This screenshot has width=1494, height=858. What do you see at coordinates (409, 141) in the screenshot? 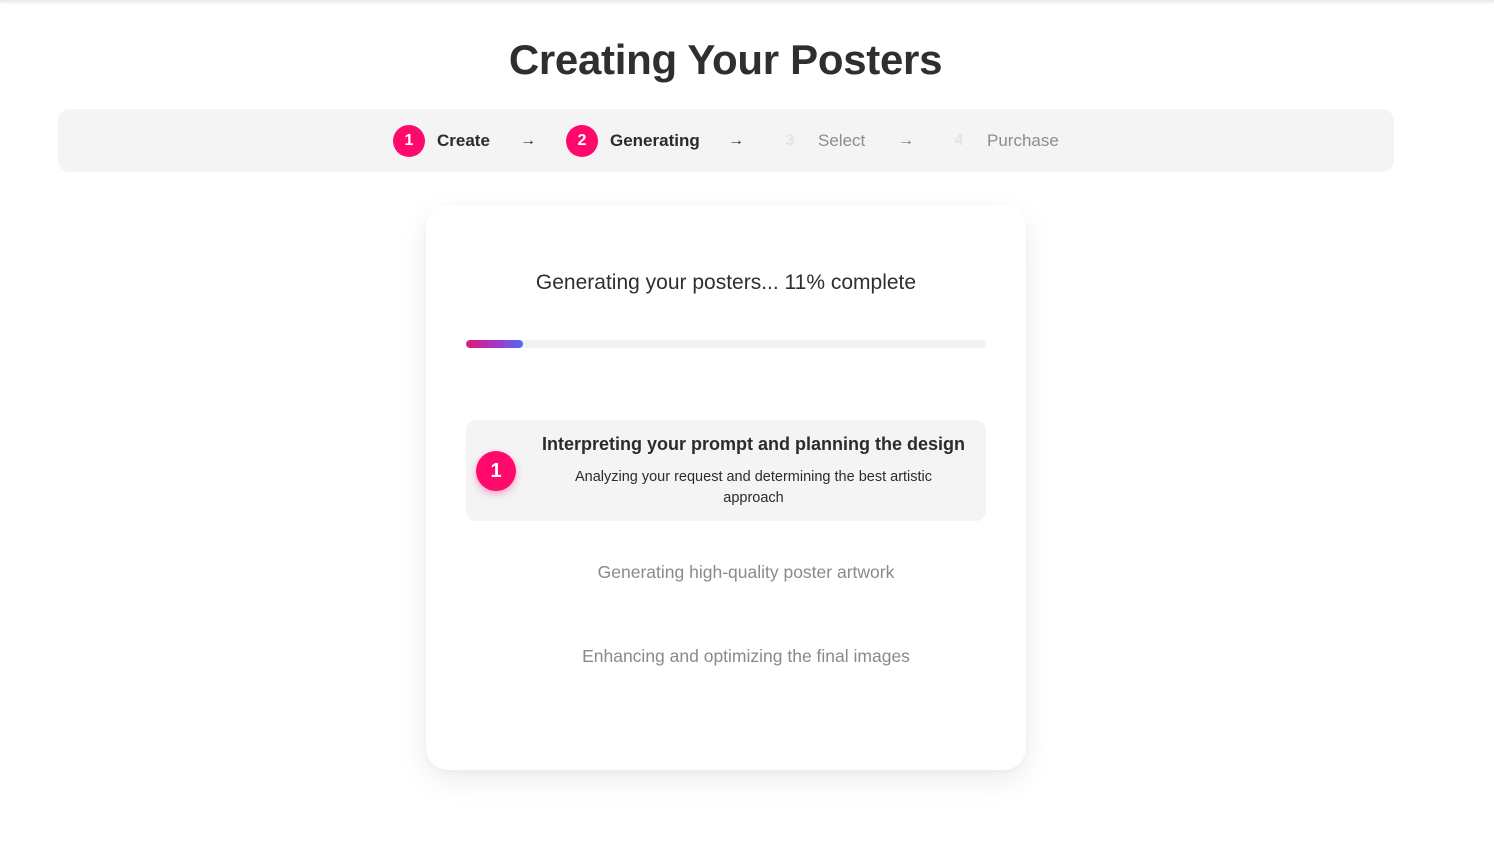
I see `step-number-badge: 1` at bounding box center [409, 141].